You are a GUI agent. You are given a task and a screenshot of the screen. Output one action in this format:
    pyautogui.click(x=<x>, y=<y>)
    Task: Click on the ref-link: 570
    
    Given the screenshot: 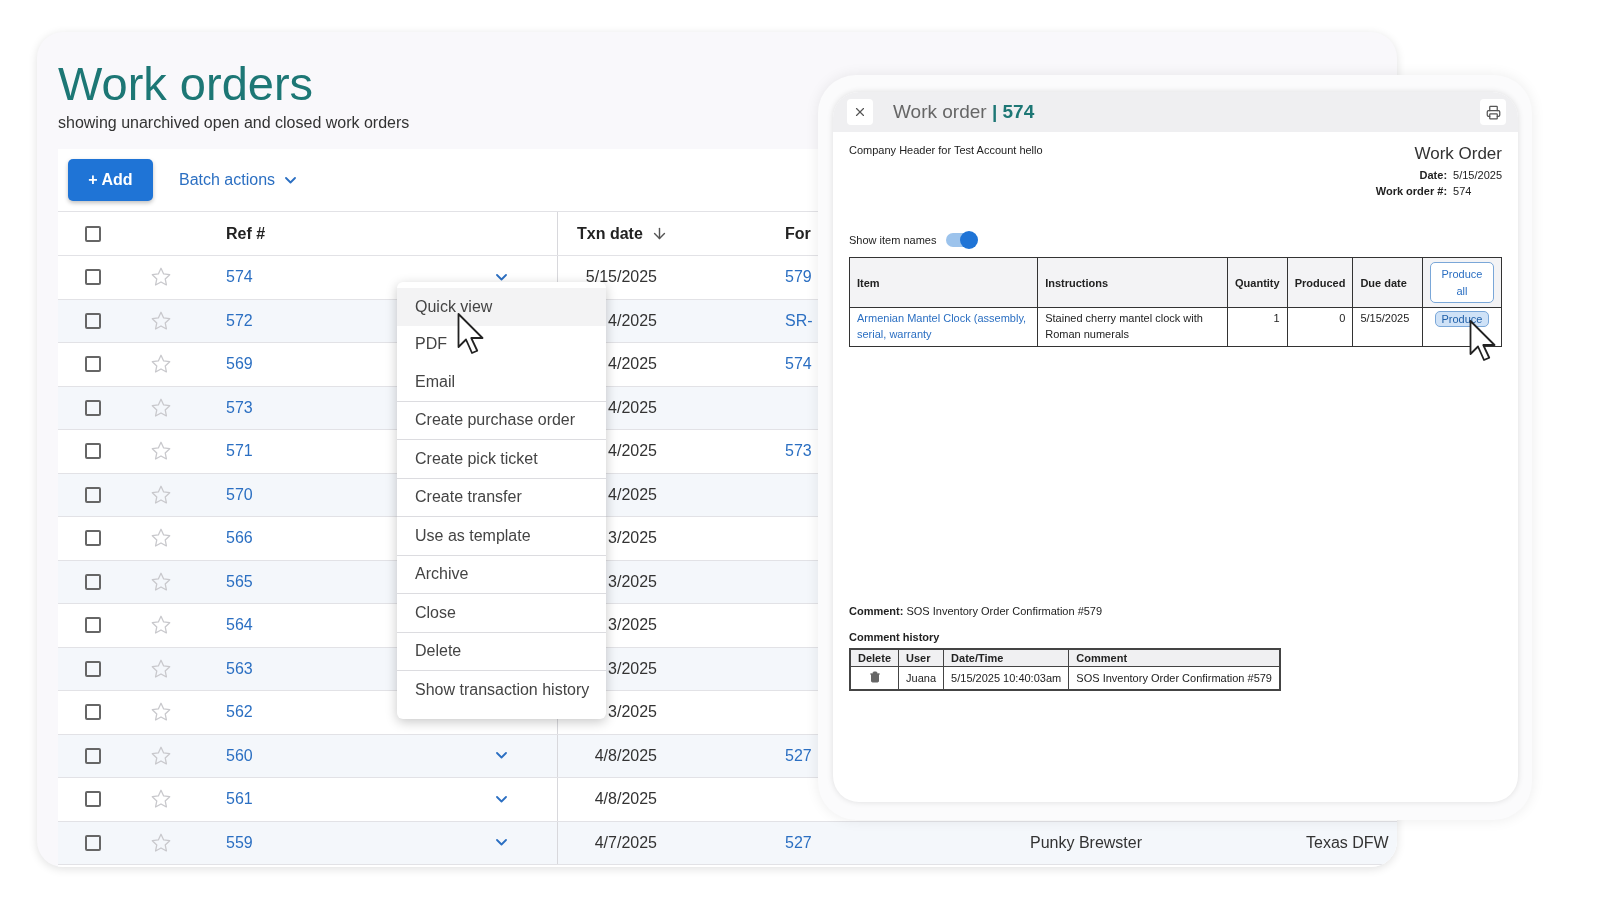 What is the action you would take?
    pyautogui.click(x=239, y=494)
    